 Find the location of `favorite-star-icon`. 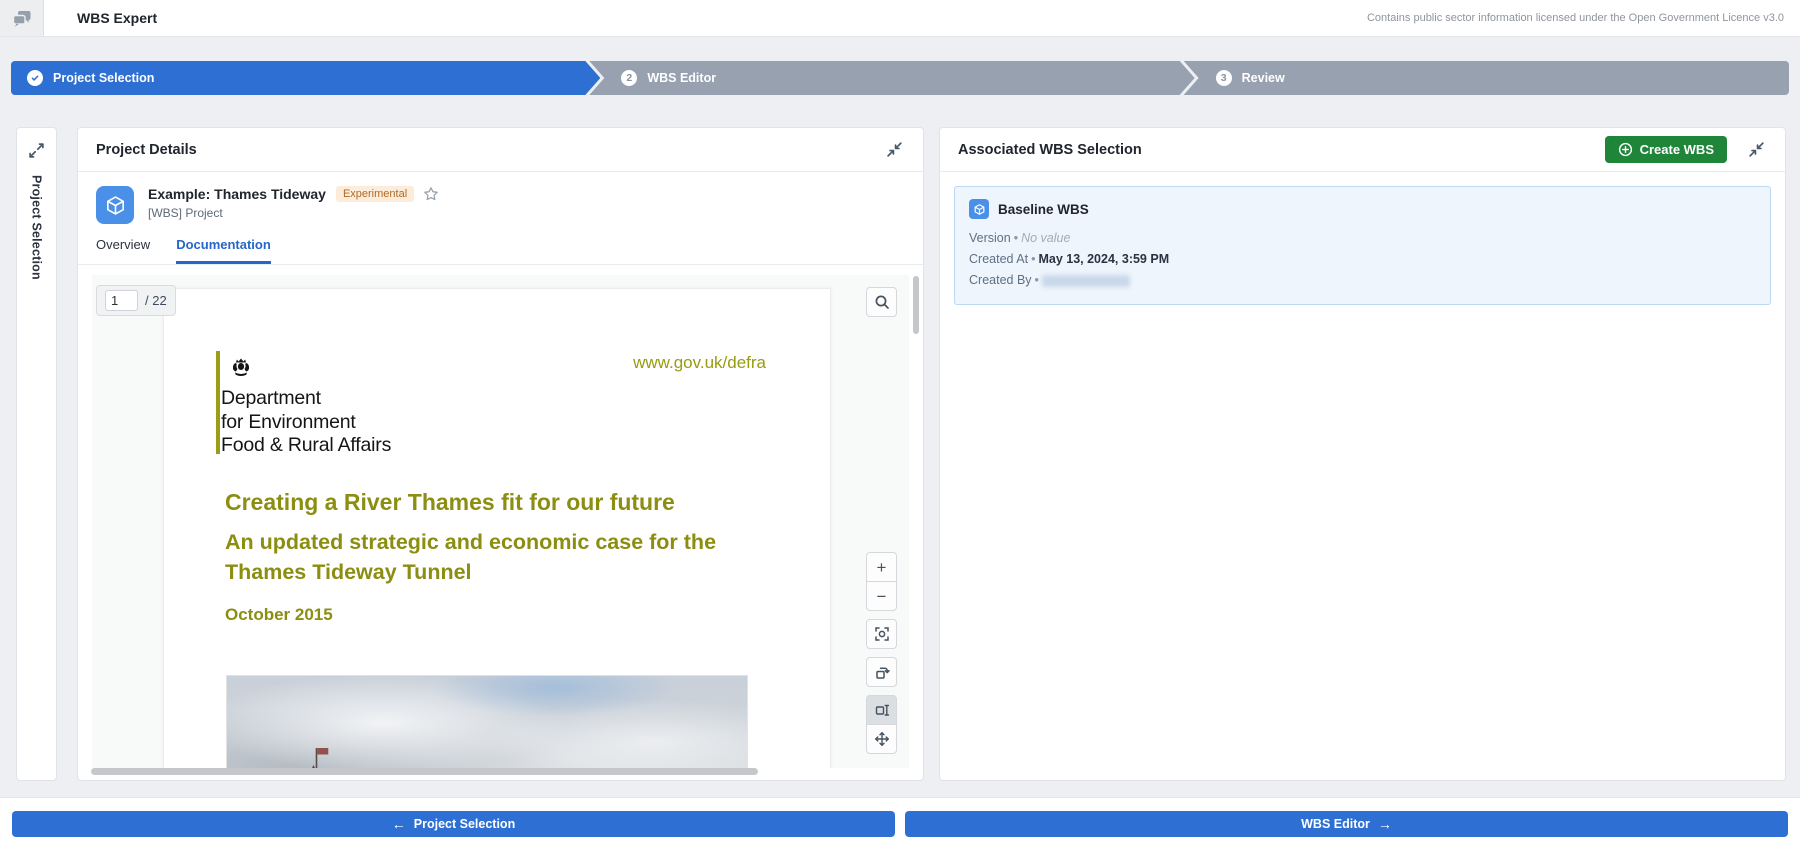

favorite-star-icon is located at coordinates (431, 194).